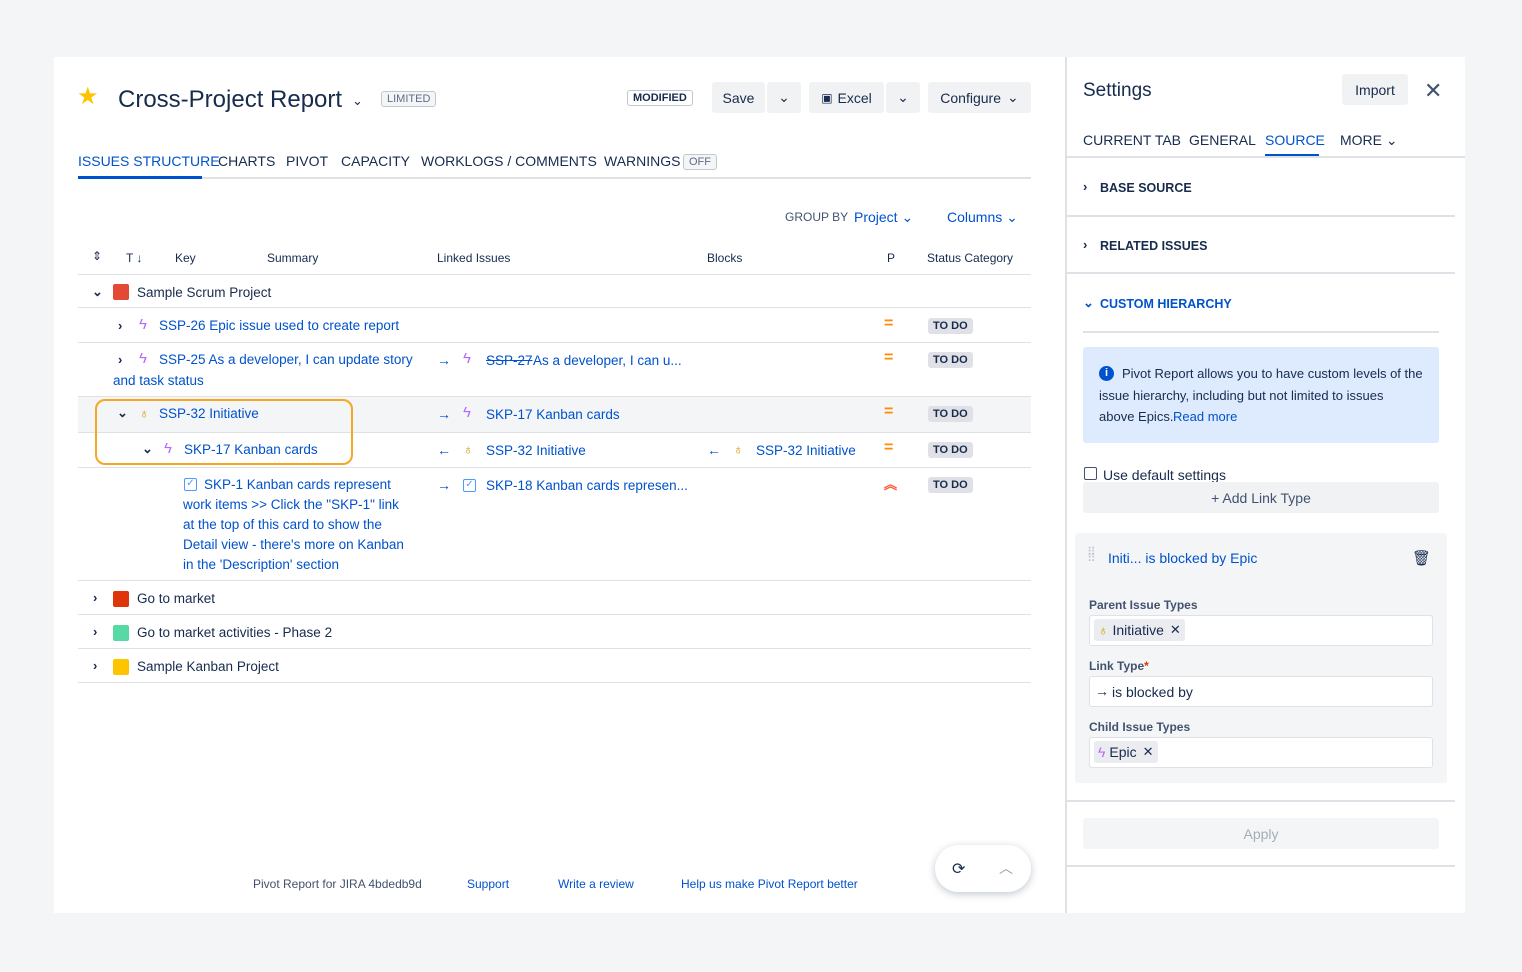  Describe the element at coordinates (509, 360) in the screenshot. I see `linked-ssp-27-key: SSP-27` at that location.